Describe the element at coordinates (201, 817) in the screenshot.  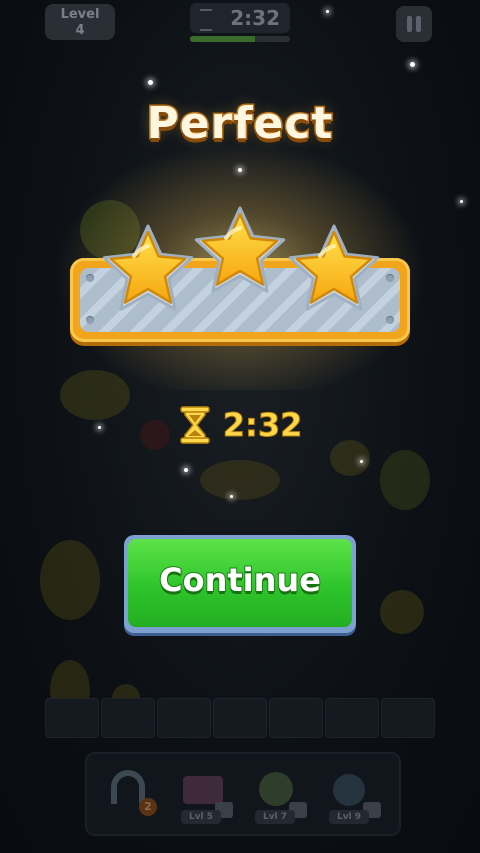
I see `booster-level-label: Lvl 5` at that location.